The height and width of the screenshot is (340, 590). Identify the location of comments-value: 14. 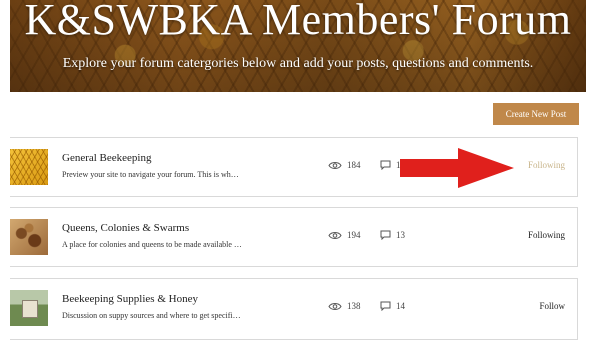
(400, 306).